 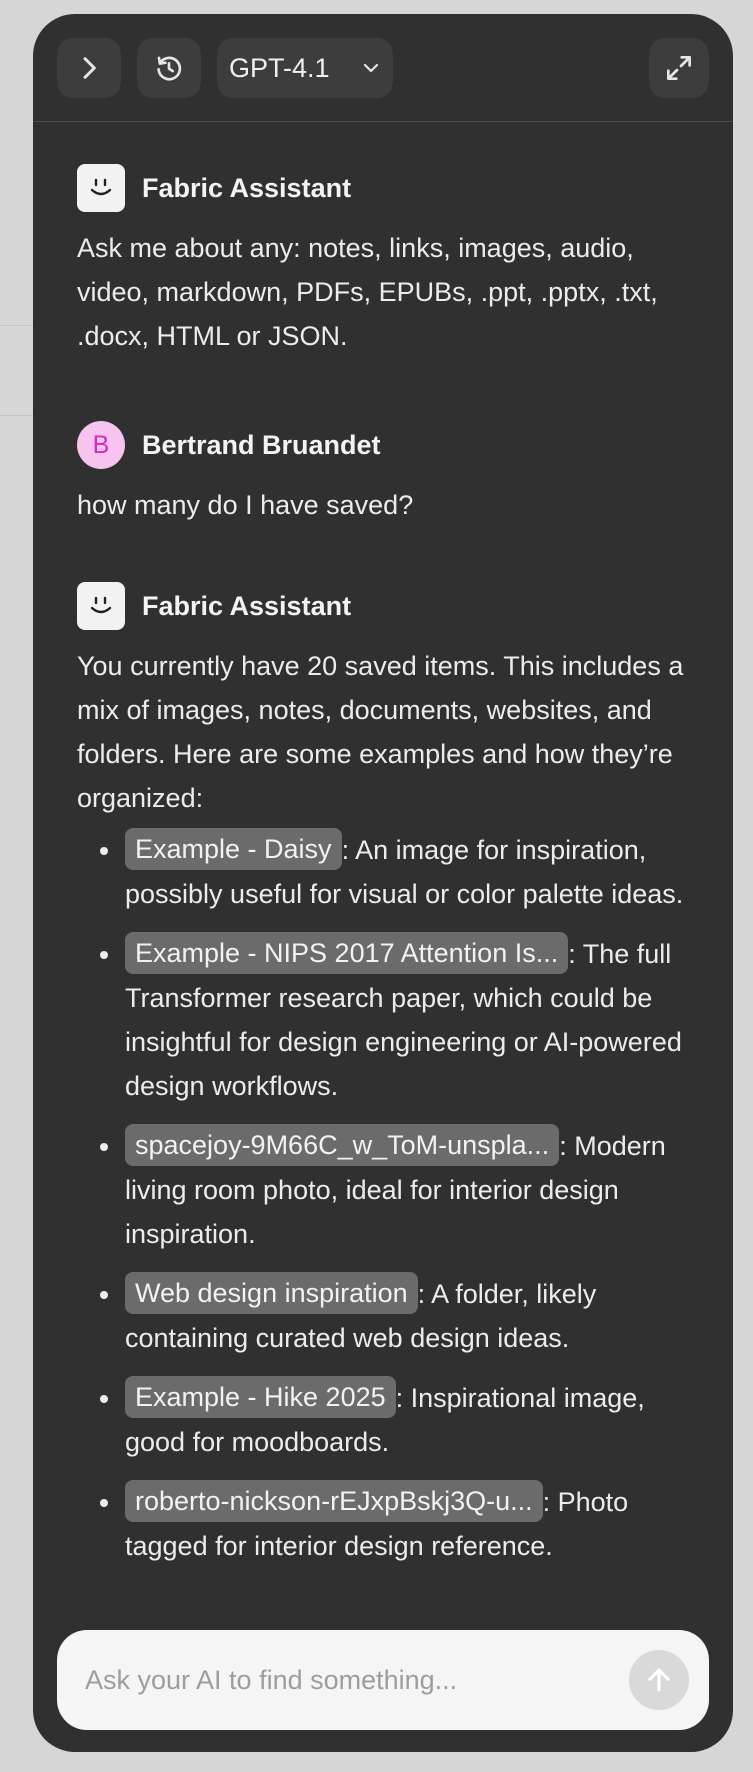 I want to click on item-link-chip: Example - Daisy, so click(x=233, y=849).